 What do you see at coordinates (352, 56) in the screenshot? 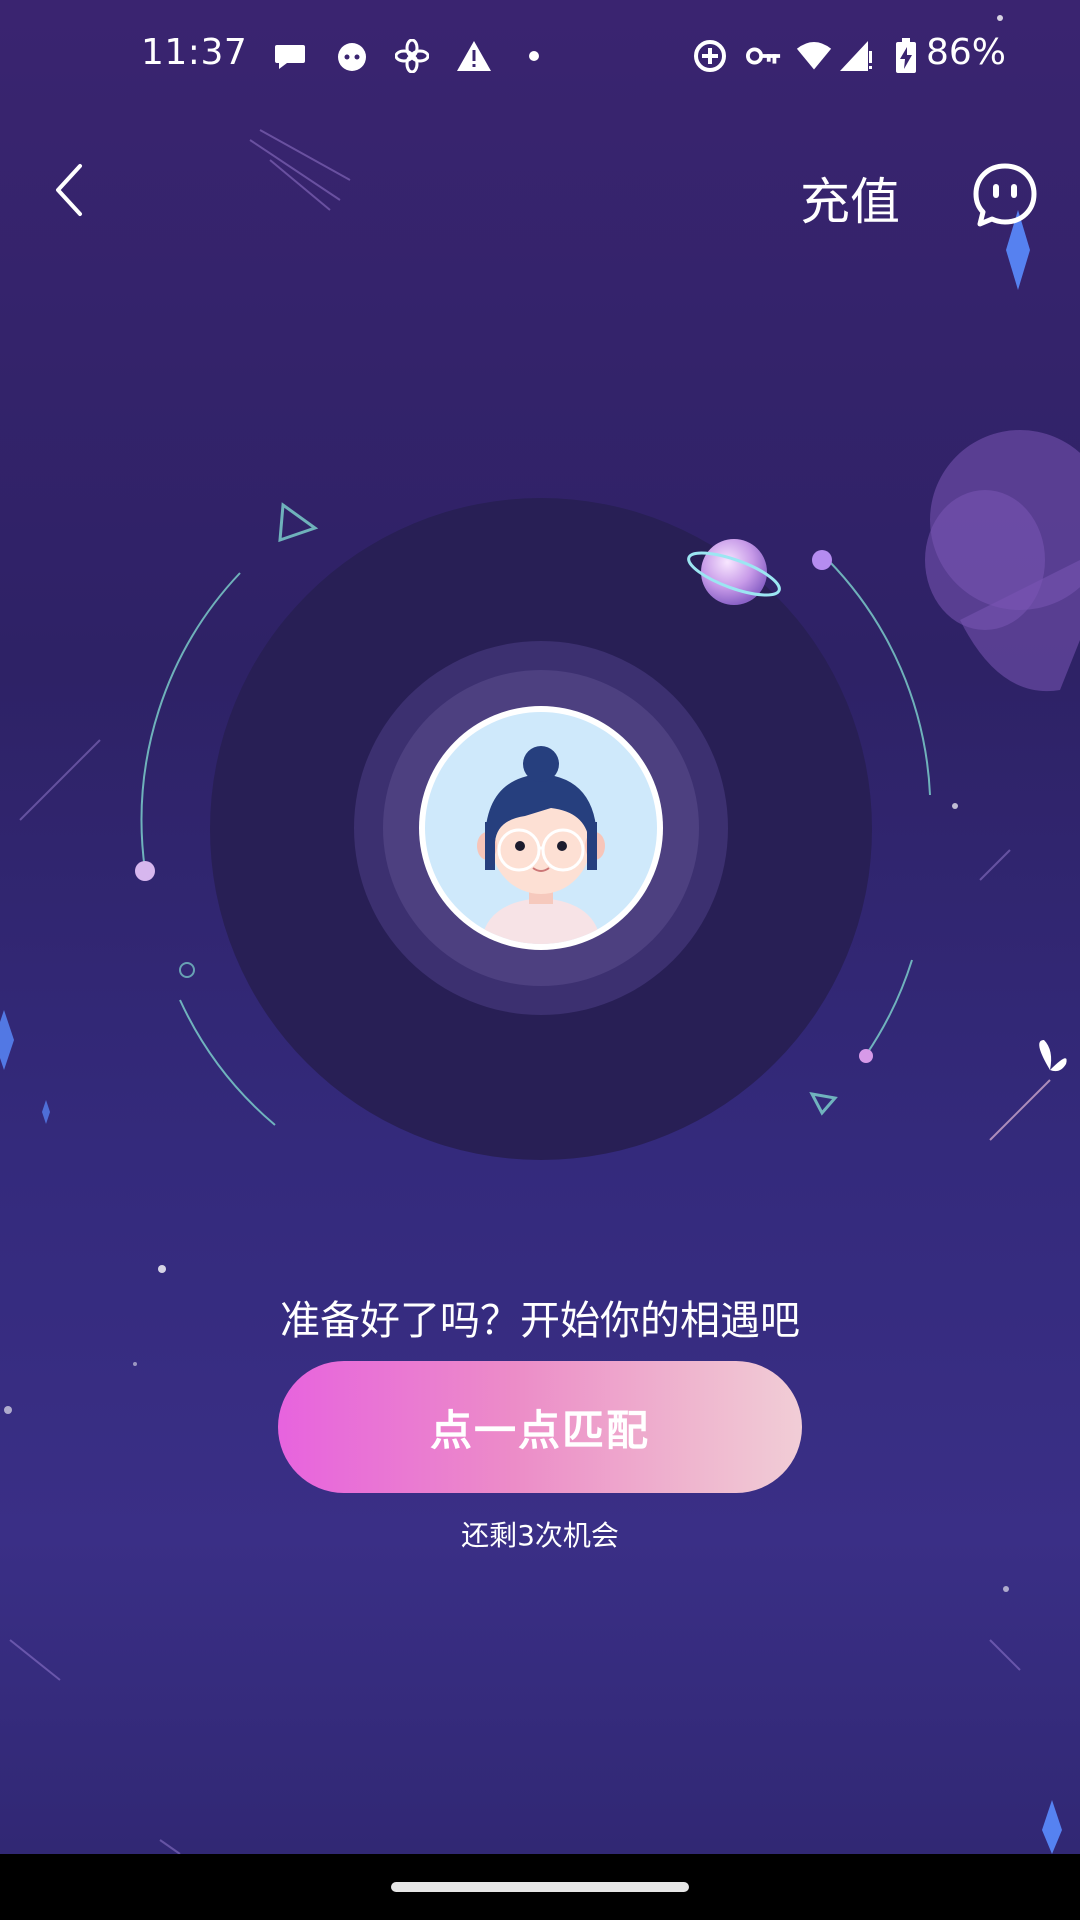
I see `cat-icon` at bounding box center [352, 56].